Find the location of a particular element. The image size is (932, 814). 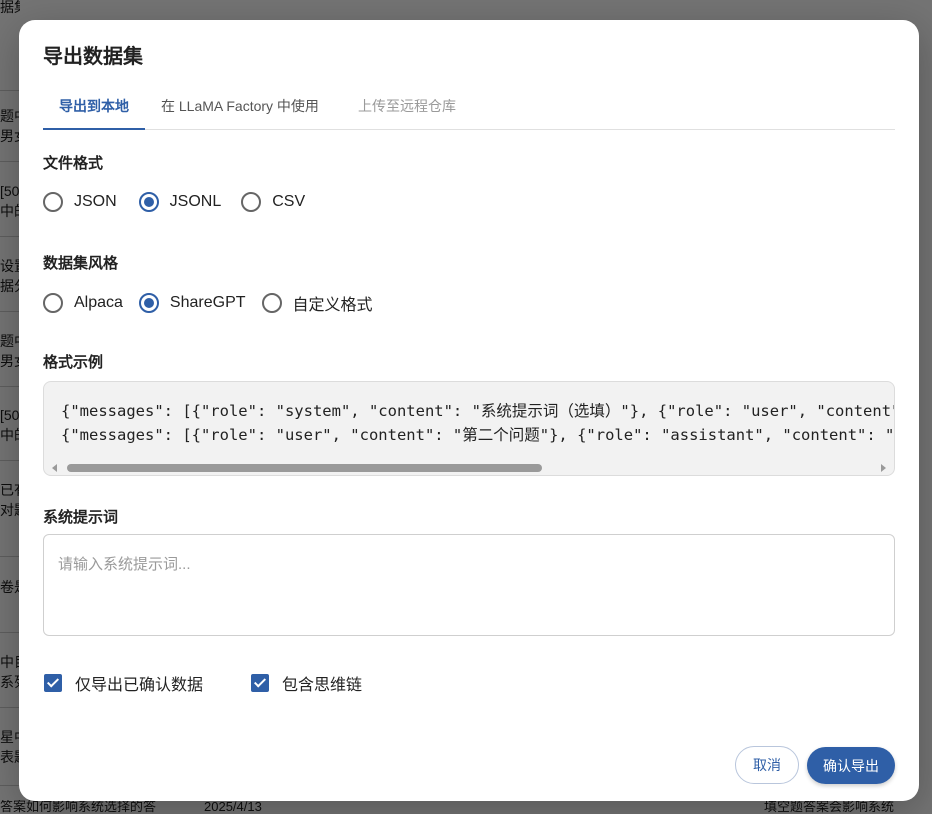

radio-csv-label: CSV is located at coordinates (289, 201).